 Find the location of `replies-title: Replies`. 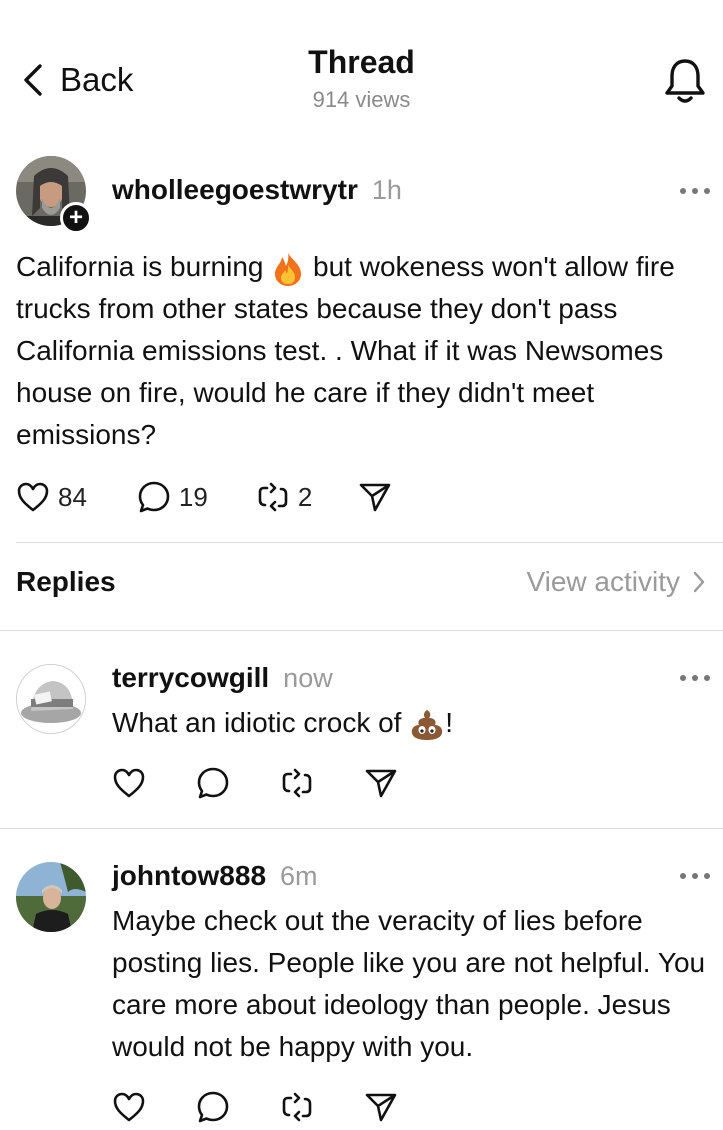

replies-title: Replies is located at coordinates (66, 581).